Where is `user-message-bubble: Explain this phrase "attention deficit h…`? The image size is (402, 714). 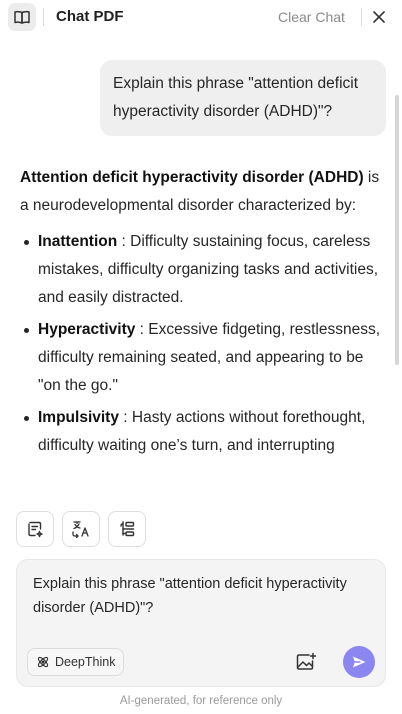
user-message-bubble: Explain this phrase "attention deficit h… is located at coordinates (243, 98).